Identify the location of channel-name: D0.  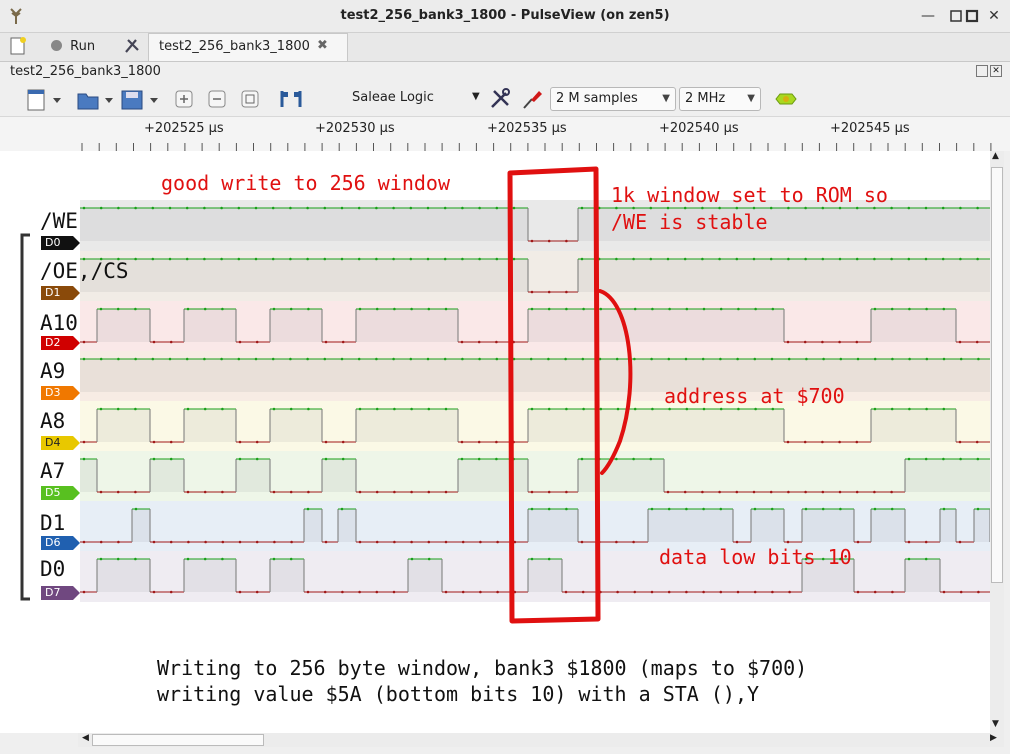
(53, 569).